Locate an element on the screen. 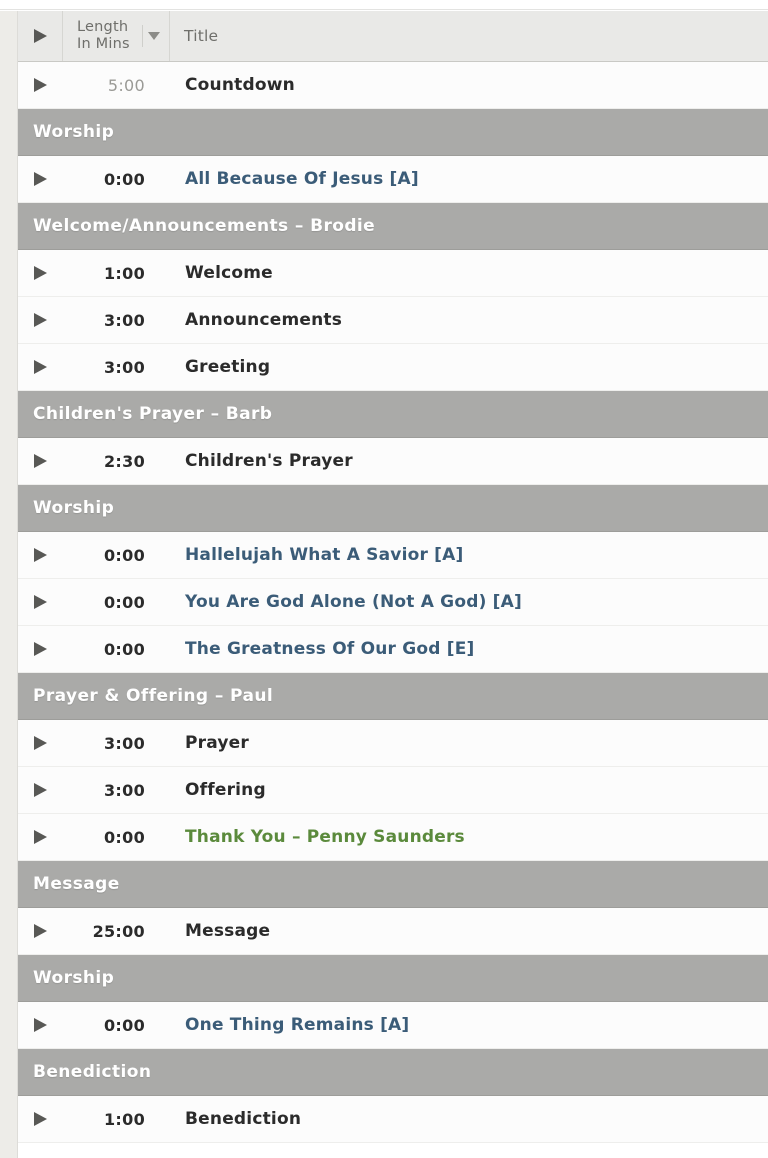 The width and height of the screenshot is (768, 1158). section-header-row: Prayer & Offering – Paul is located at coordinates (393, 696).